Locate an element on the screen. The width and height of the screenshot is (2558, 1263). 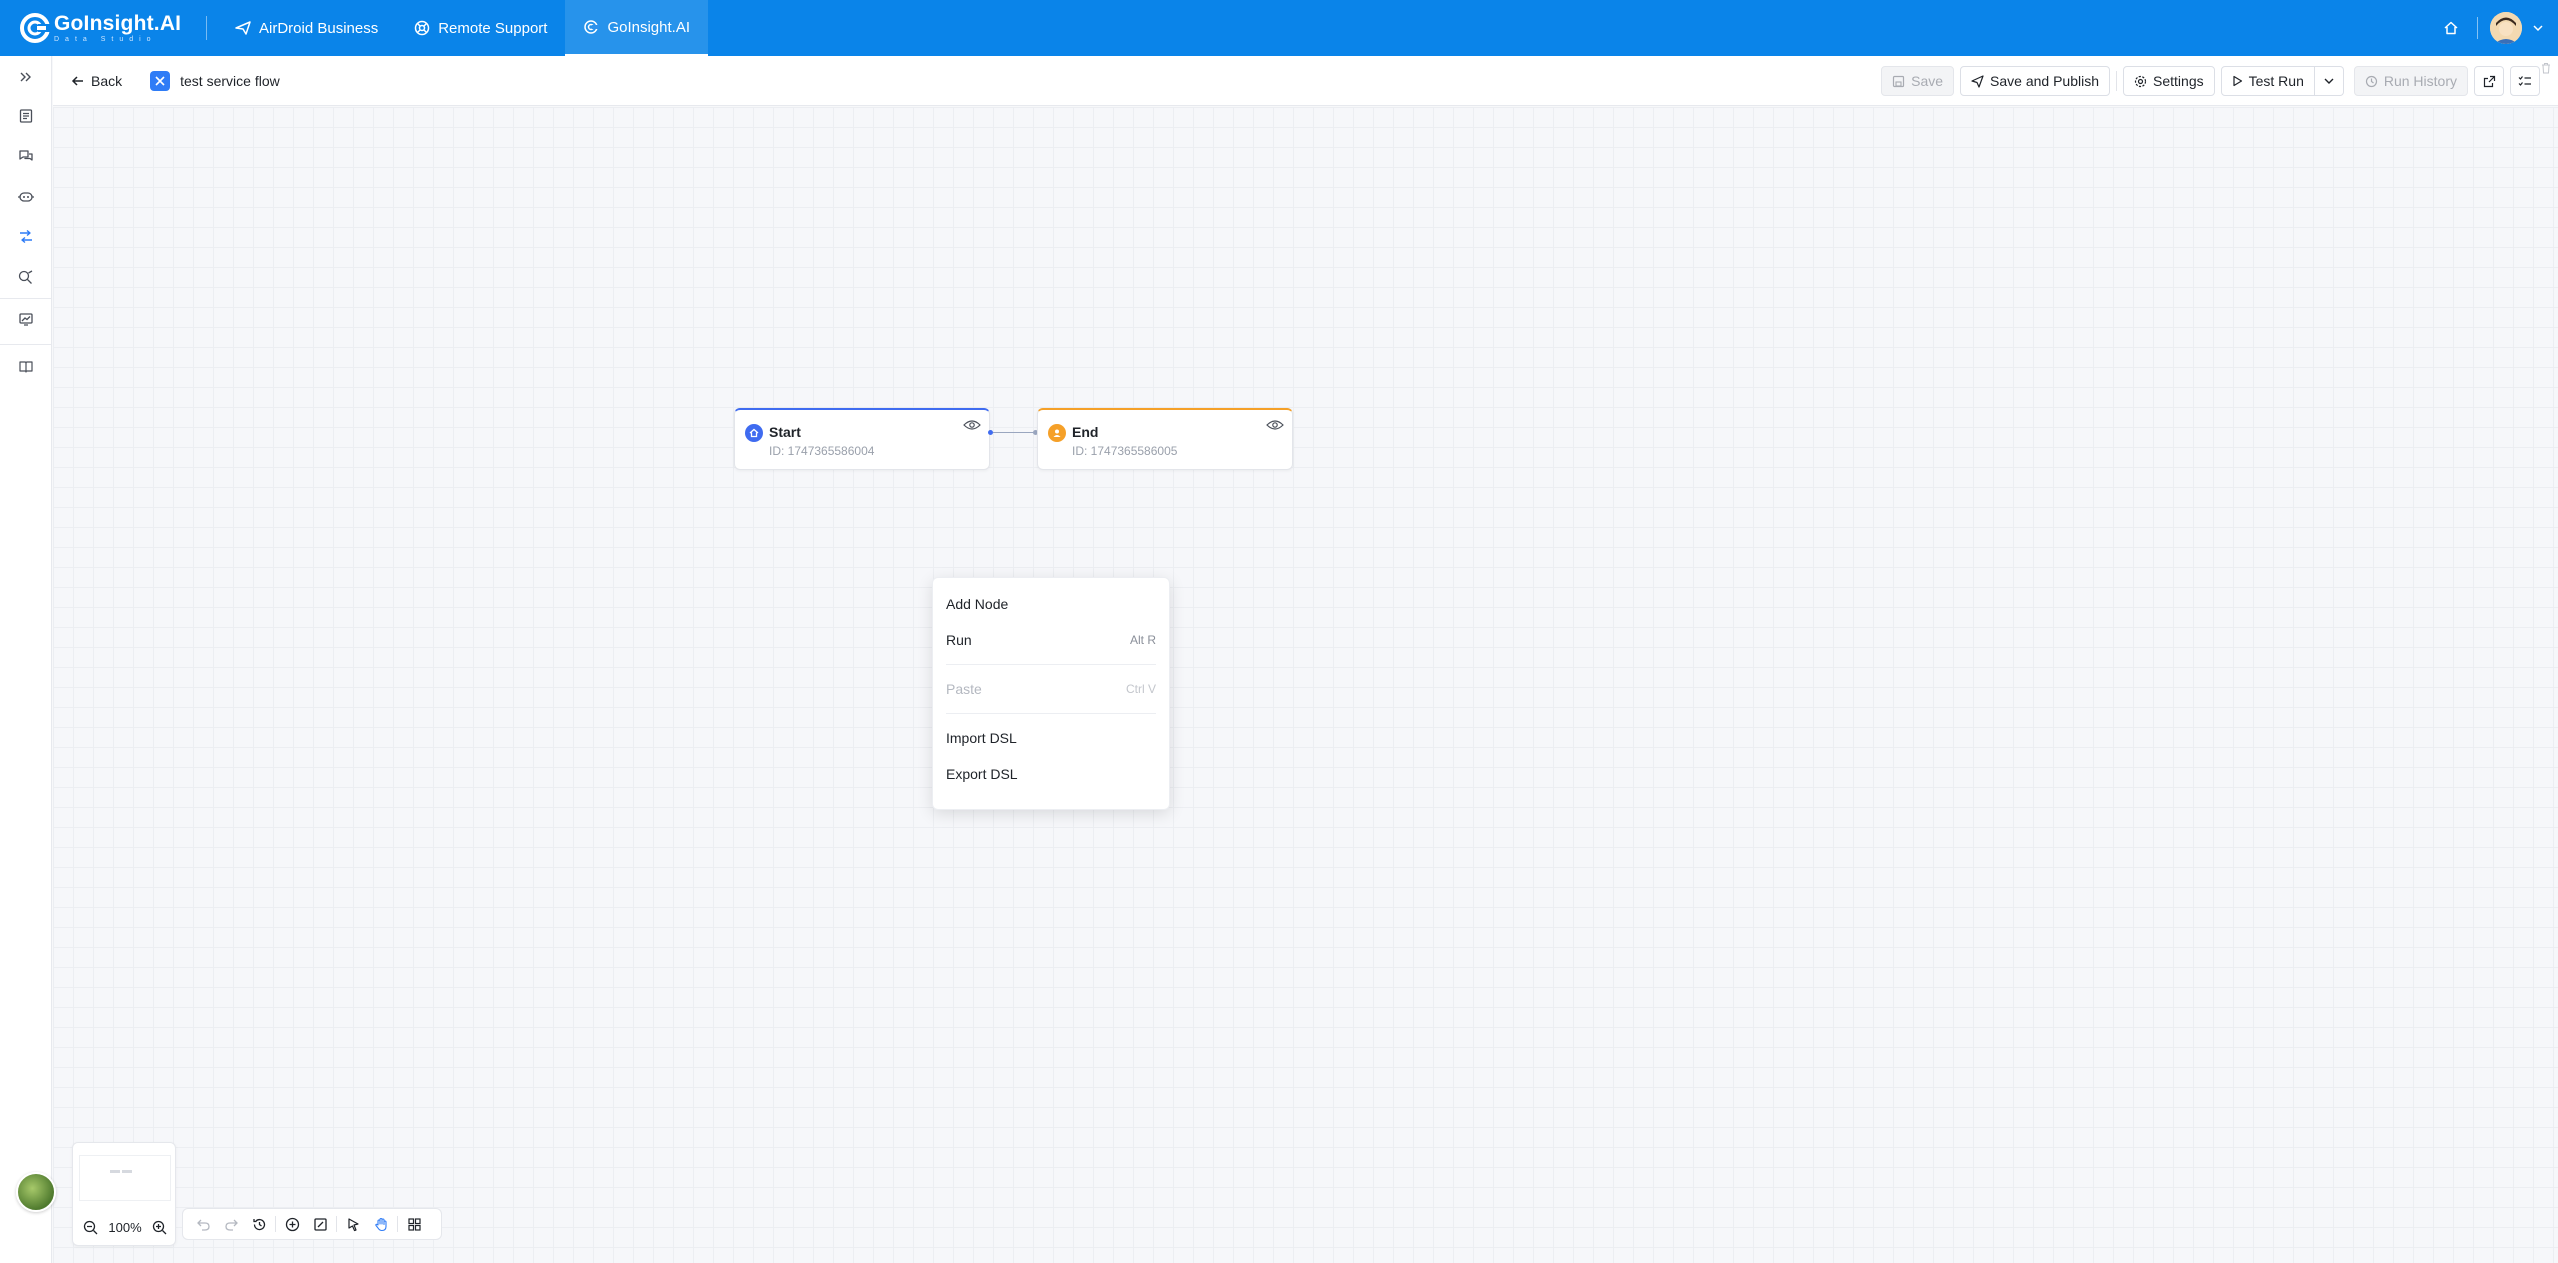
zoom-level: 100% is located at coordinates (124, 1227).